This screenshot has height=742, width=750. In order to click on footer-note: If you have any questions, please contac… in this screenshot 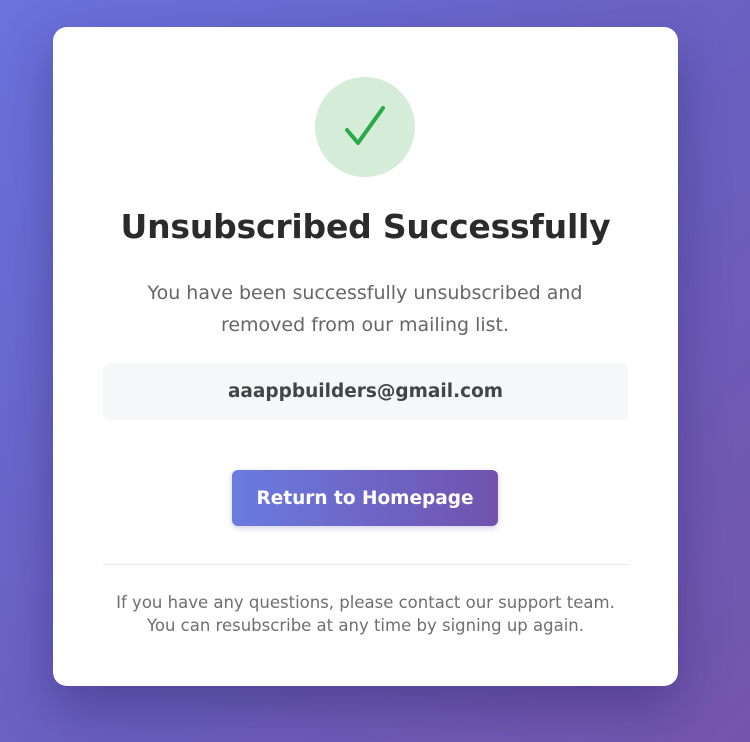, I will do `click(365, 614)`.